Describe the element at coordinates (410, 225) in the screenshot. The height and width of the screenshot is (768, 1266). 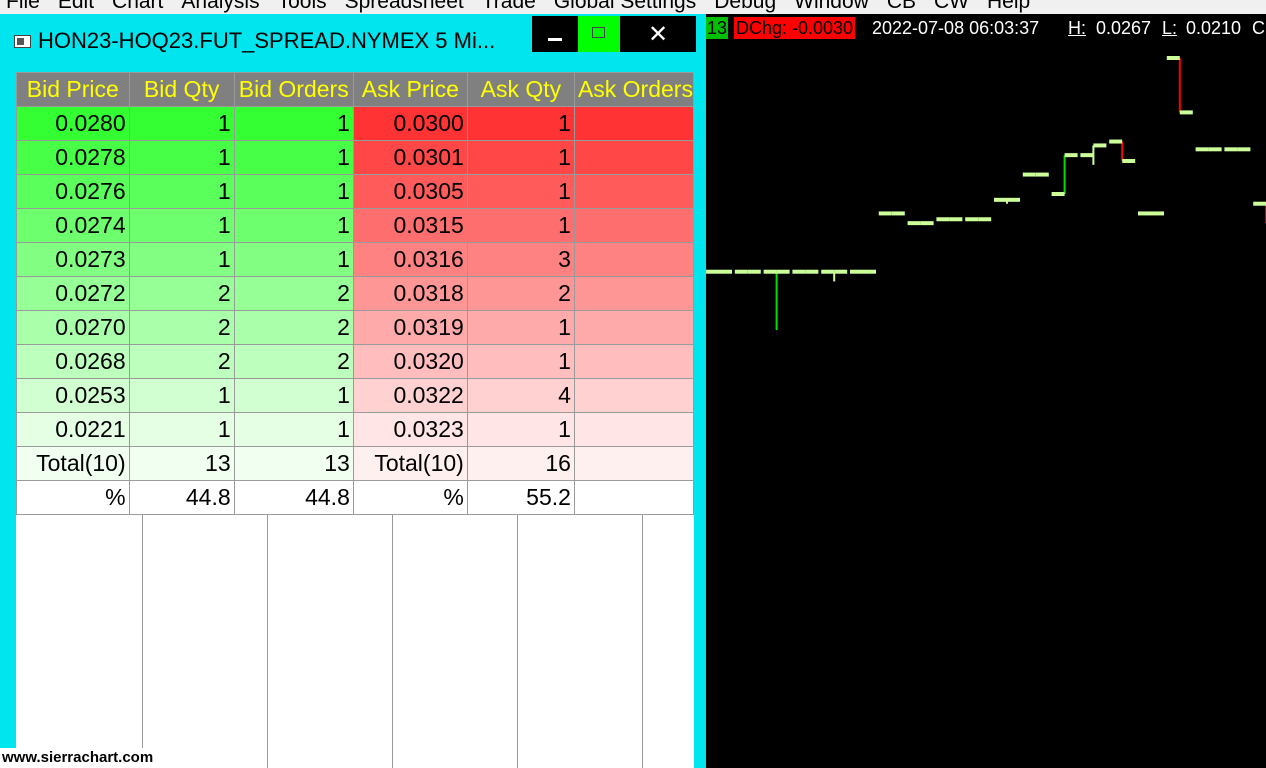
I see `ask-price-cell: 0.0315` at that location.